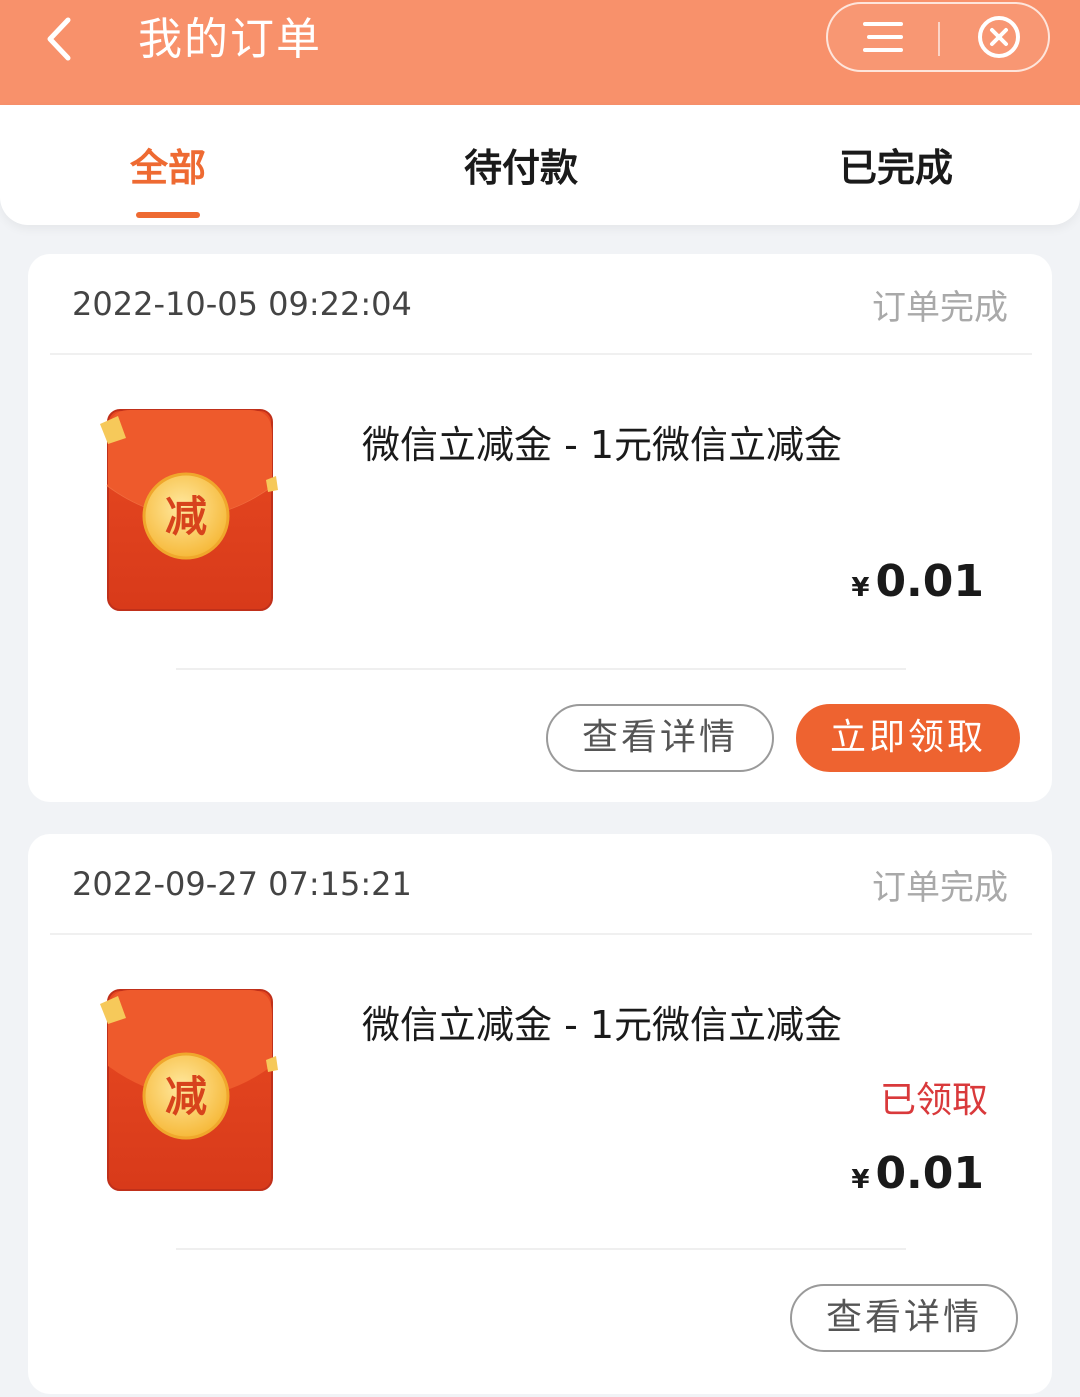 The width and height of the screenshot is (1080, 1397). What do you see at coordinates (933, 1100) in the screenshot?
I see `claim-status: 已领取` at bounding box center [933, 1100].